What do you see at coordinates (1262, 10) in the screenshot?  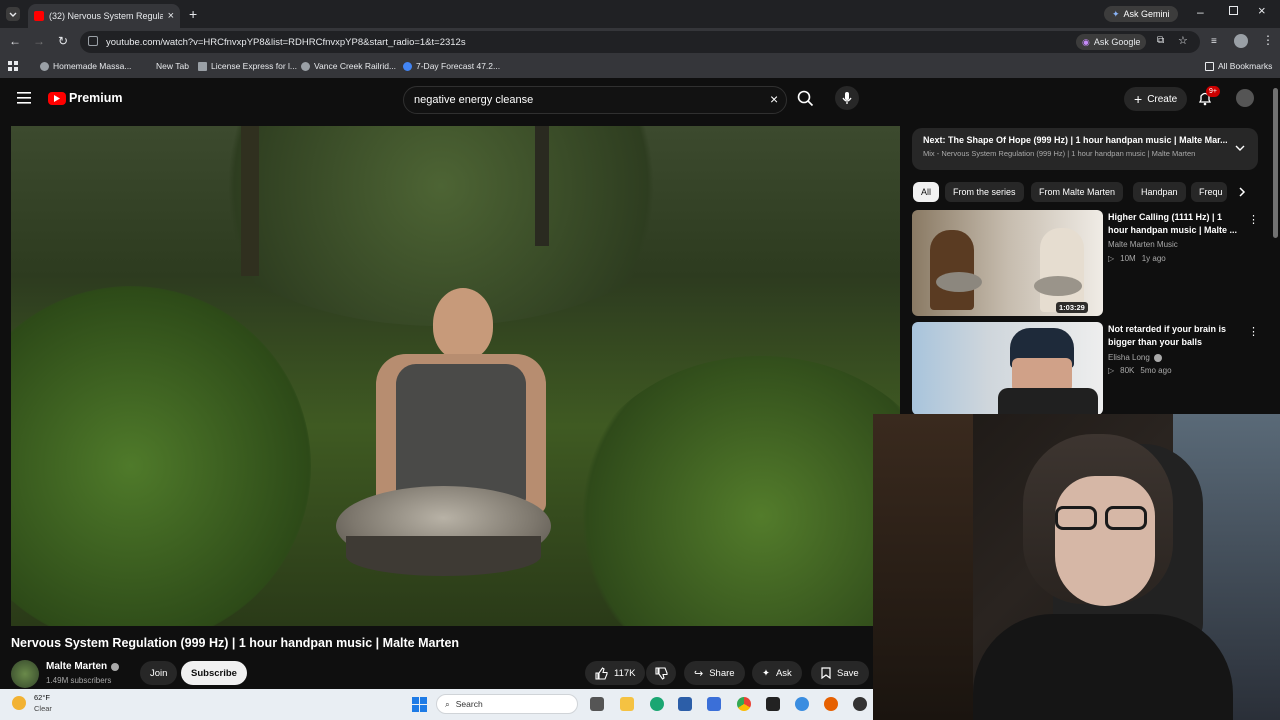 I see `close-window-button: ×` at bounding box center [1262, 10].